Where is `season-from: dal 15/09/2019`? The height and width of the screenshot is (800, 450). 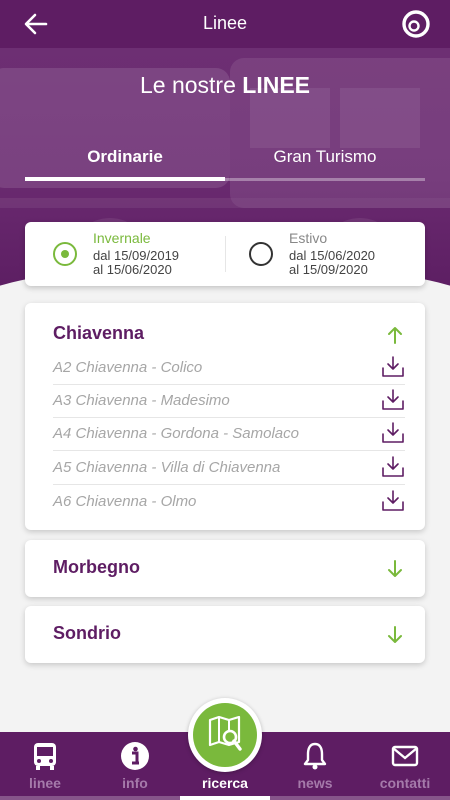
season-from: dal 15/09/2019 is located at coordinates (136, 255).